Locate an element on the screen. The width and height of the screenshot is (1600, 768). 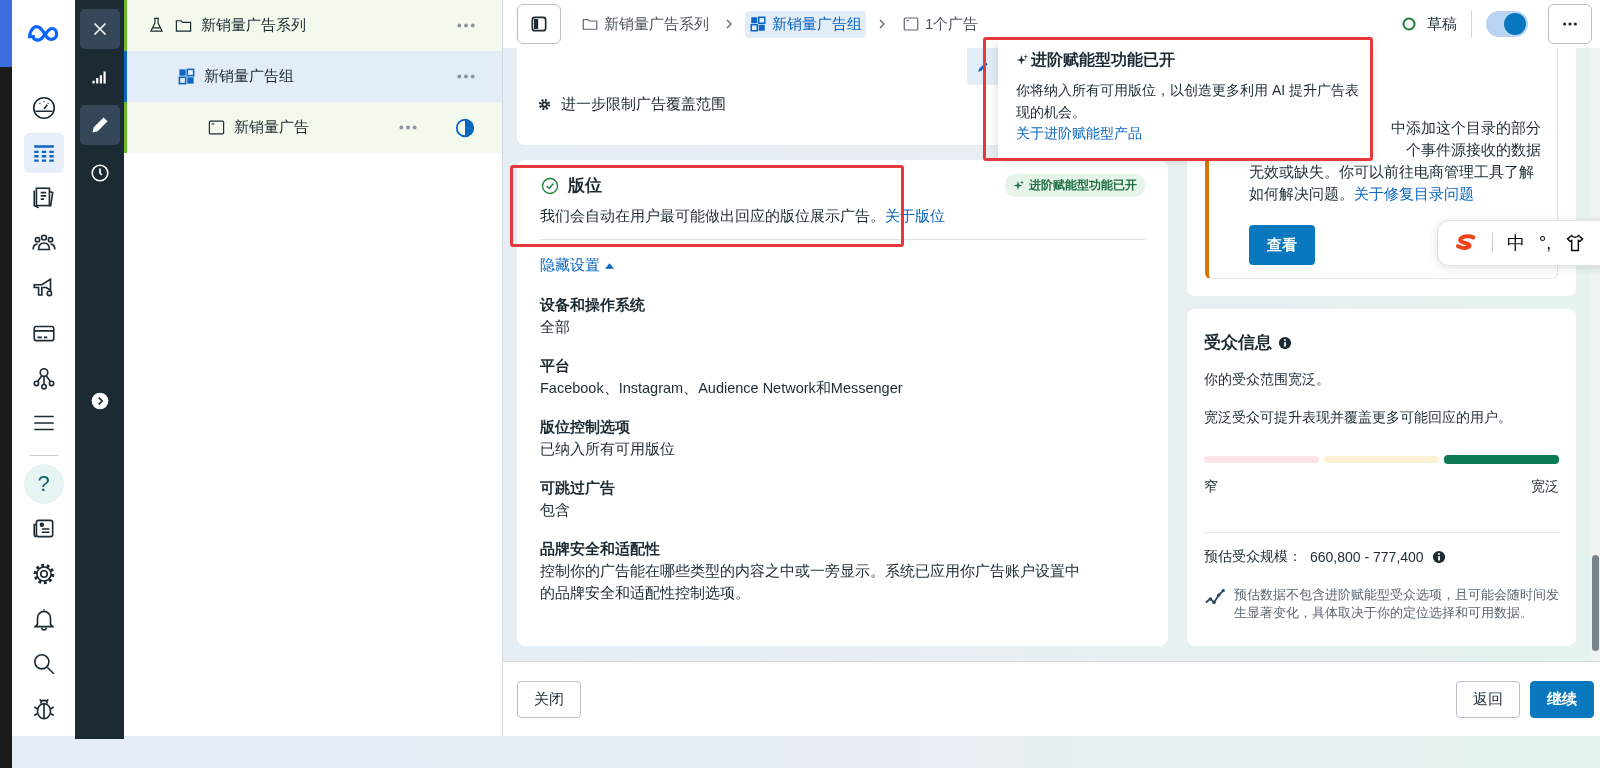
size-label: 预估受众规模： is located at coordinates (1253, 557).